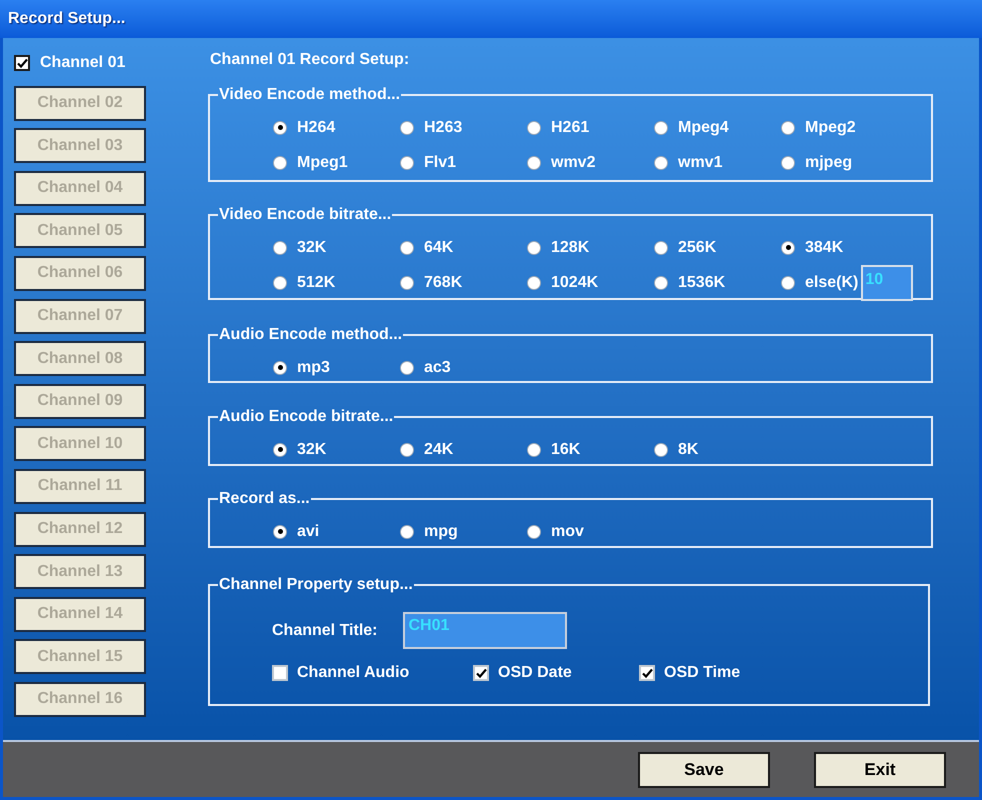 The height and width of the screenshot is (800, 982). I want to click on checkbox-label: Channel 01, so click(83, 63).